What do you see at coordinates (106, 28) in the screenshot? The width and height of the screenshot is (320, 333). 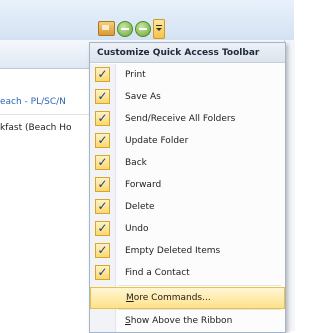 I see `send-receive-icon` at bounding box center [106, 28].